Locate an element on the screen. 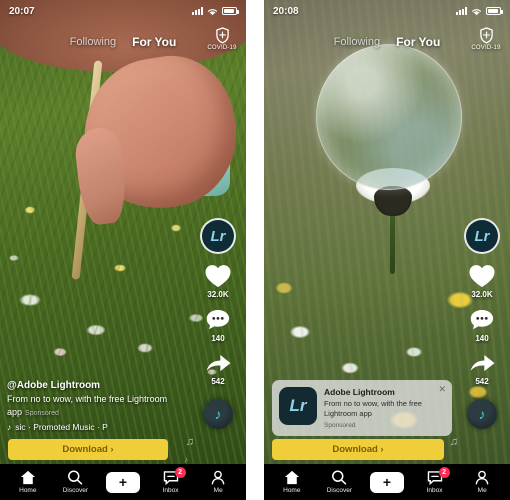 This screenshot has height=500, width=510. close-icon: ✕ is located at coordinates (442, 389).